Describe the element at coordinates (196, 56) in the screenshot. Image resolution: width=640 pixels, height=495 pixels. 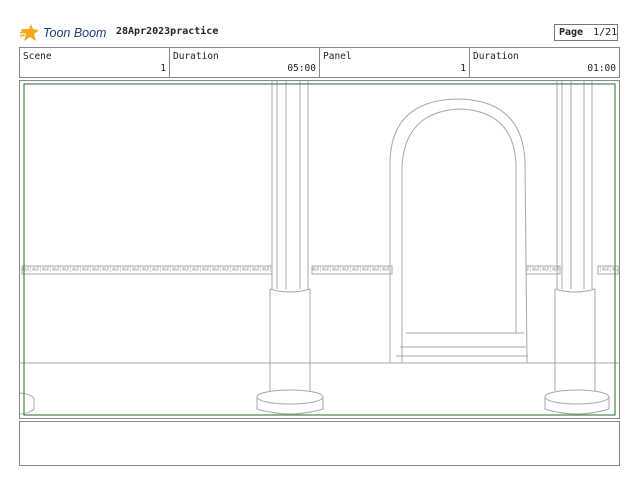
I see `scene-duration-label: Duration` at that location.